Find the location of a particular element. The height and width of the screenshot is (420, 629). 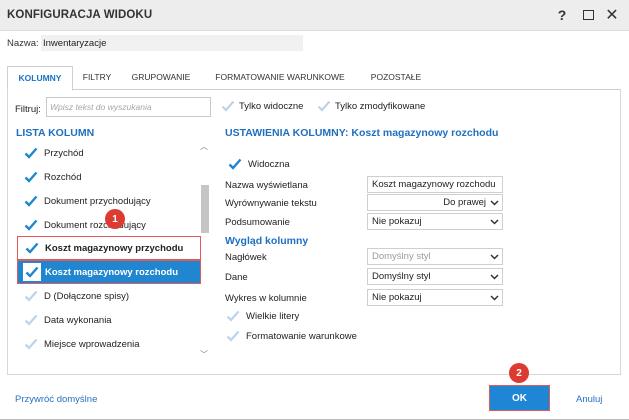

only-modified-option: Tylko zmodyfikowane is located at coordinates (370, 106).